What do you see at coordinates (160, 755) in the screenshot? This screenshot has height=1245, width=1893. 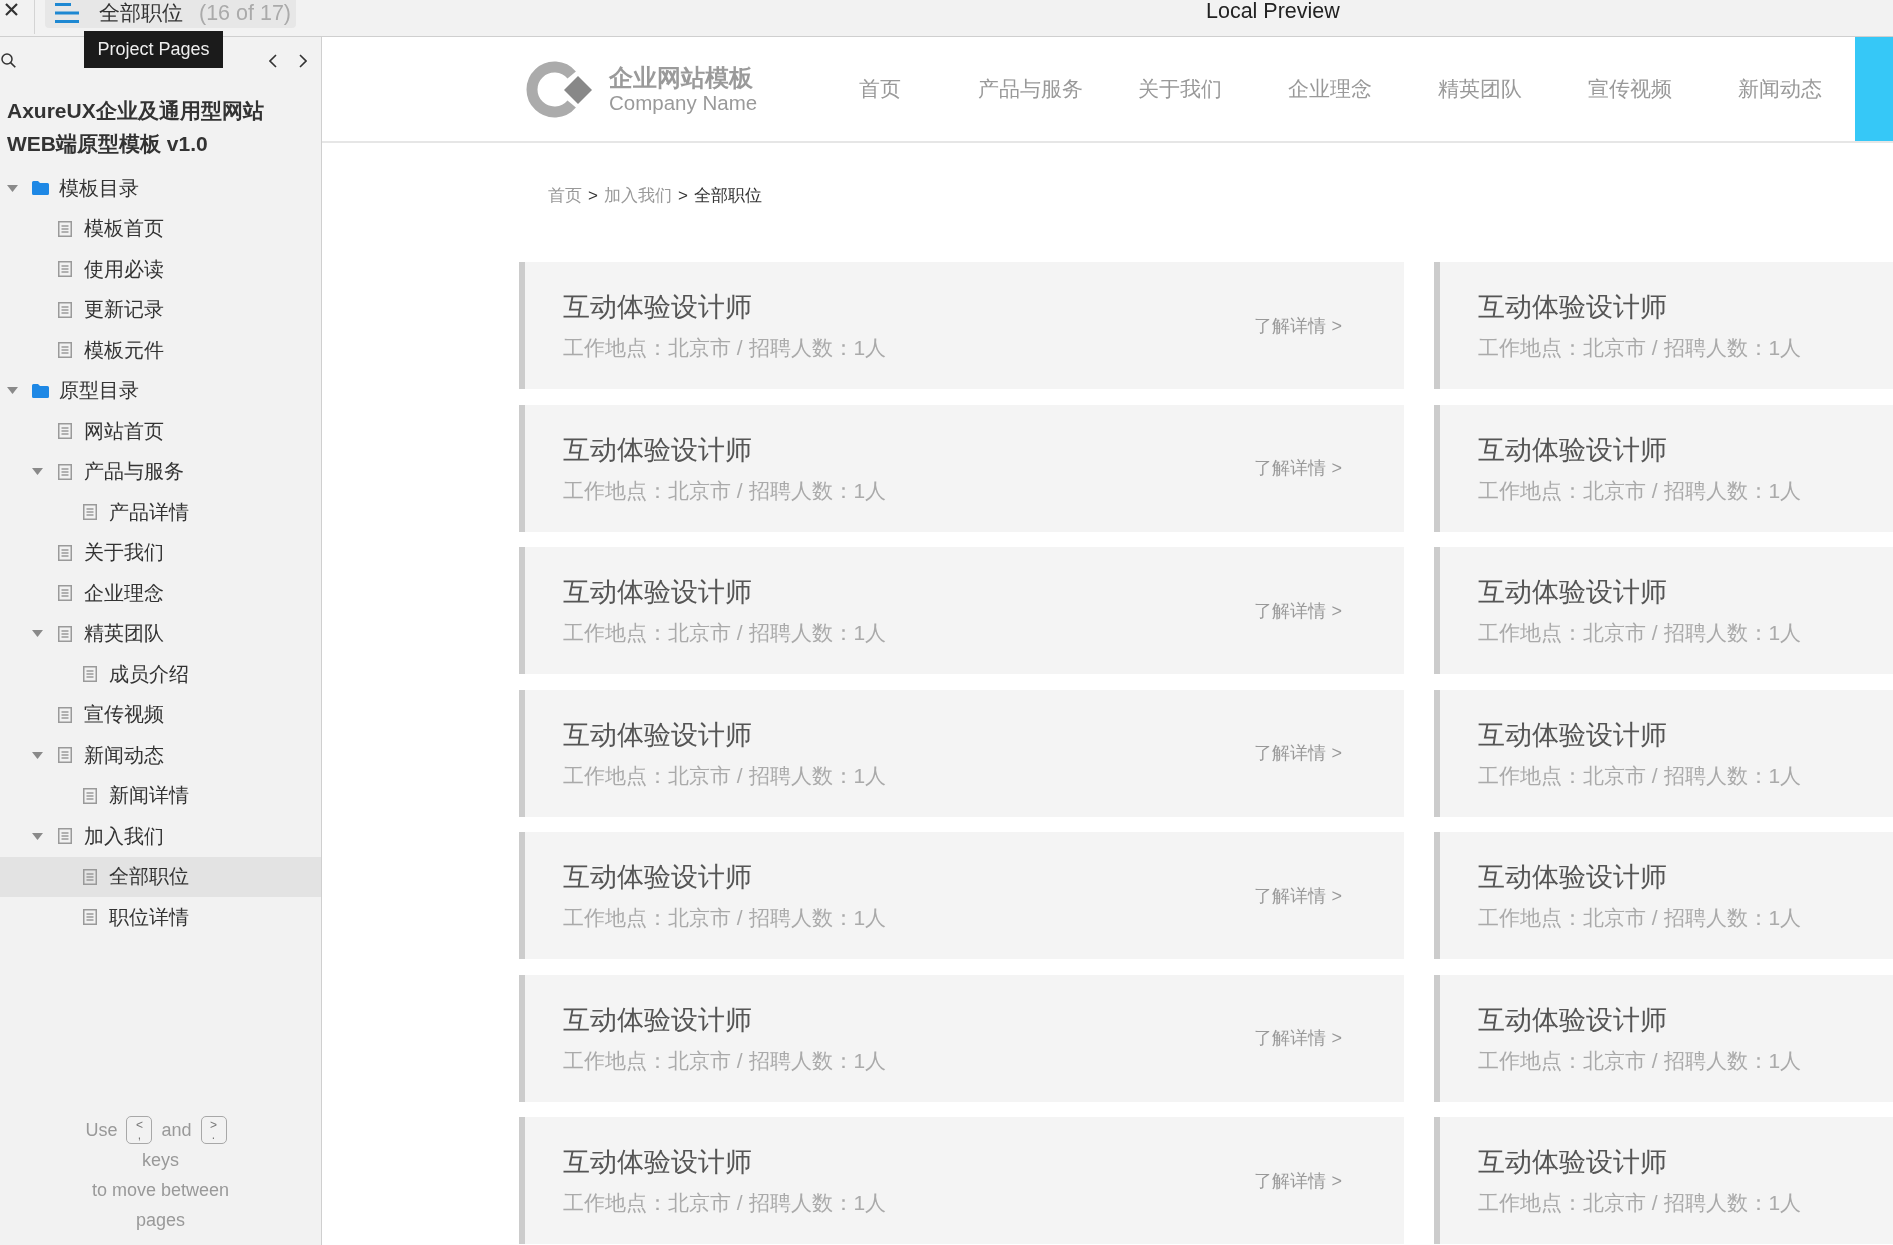 I see `tree-item: 新闻动态` at bounding box center [160, 755].